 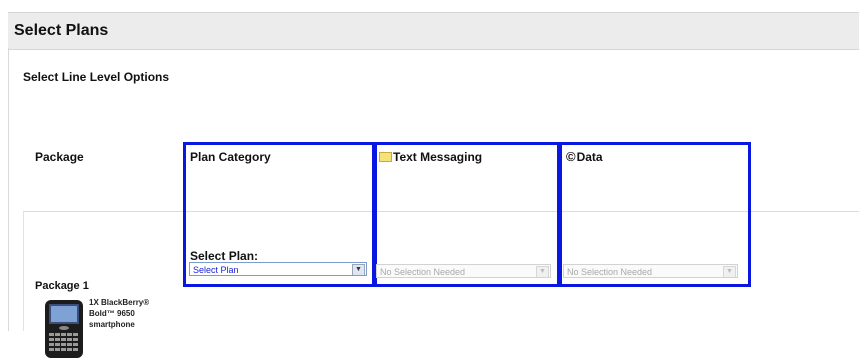 I want to click on plan-select-value: Select Plan, so click(x=216, y=270).